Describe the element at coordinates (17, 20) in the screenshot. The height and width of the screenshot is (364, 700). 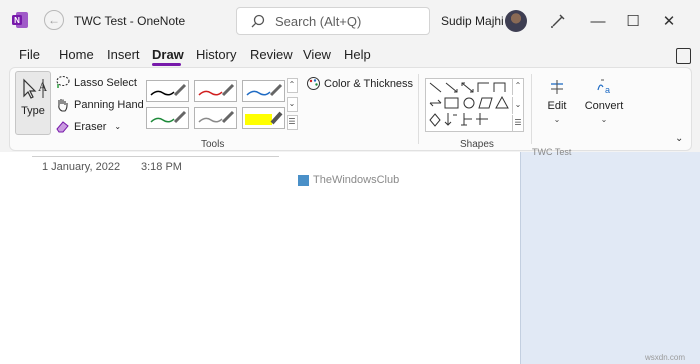
I see `svg-text: N` at that location.